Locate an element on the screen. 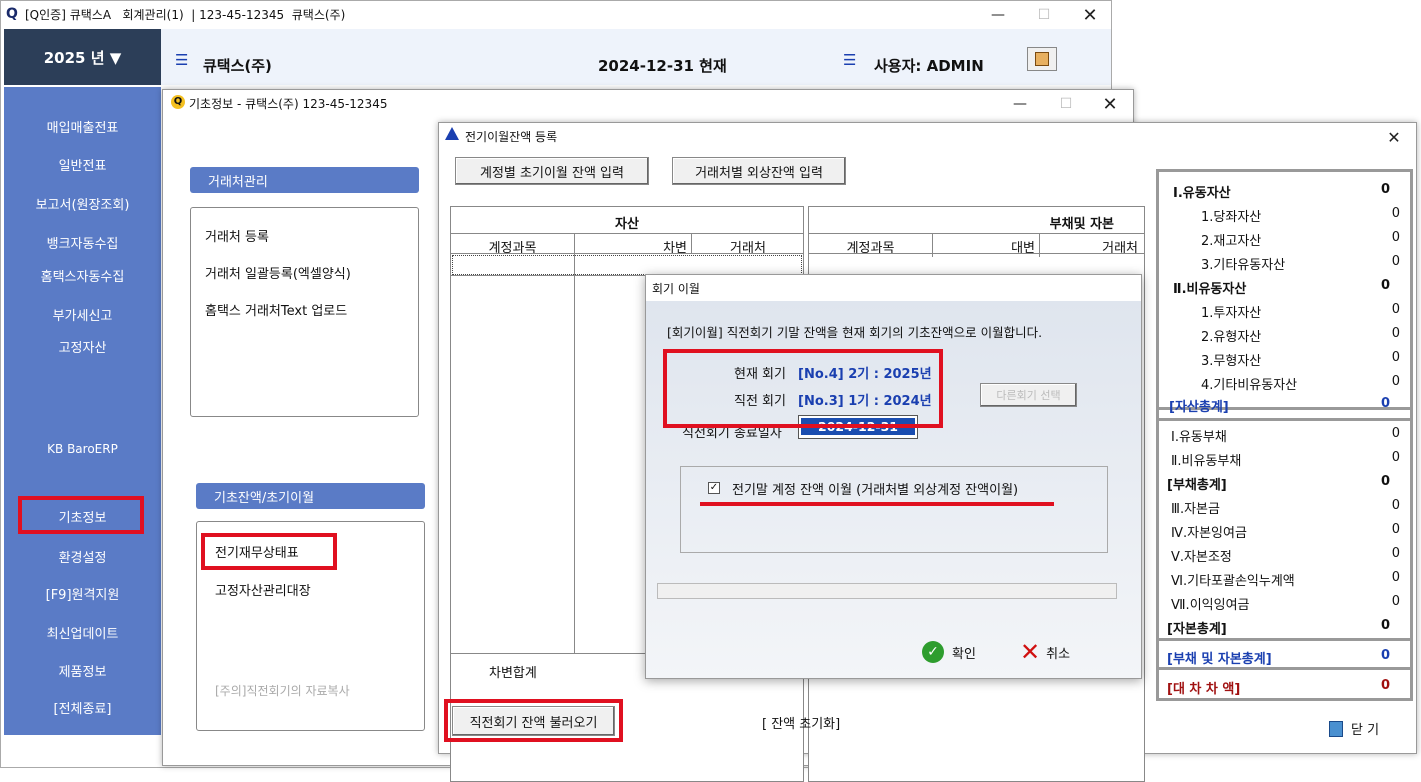 The image size is (1421, 782). balance-title-bar: 전기이월잔액 등록 ✕ is located at coordinates (927, 136).